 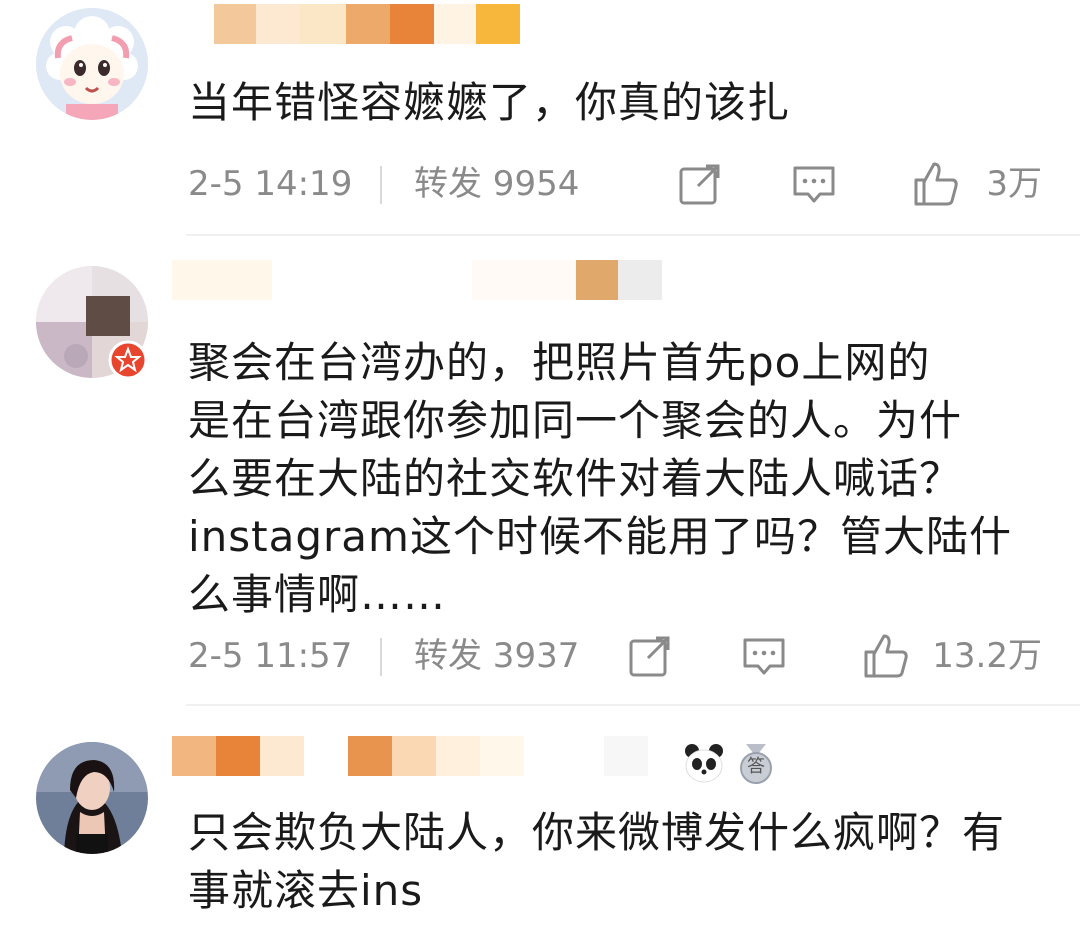 I want to click on forward-count: 转发 3937, so click(x=496, y=656).